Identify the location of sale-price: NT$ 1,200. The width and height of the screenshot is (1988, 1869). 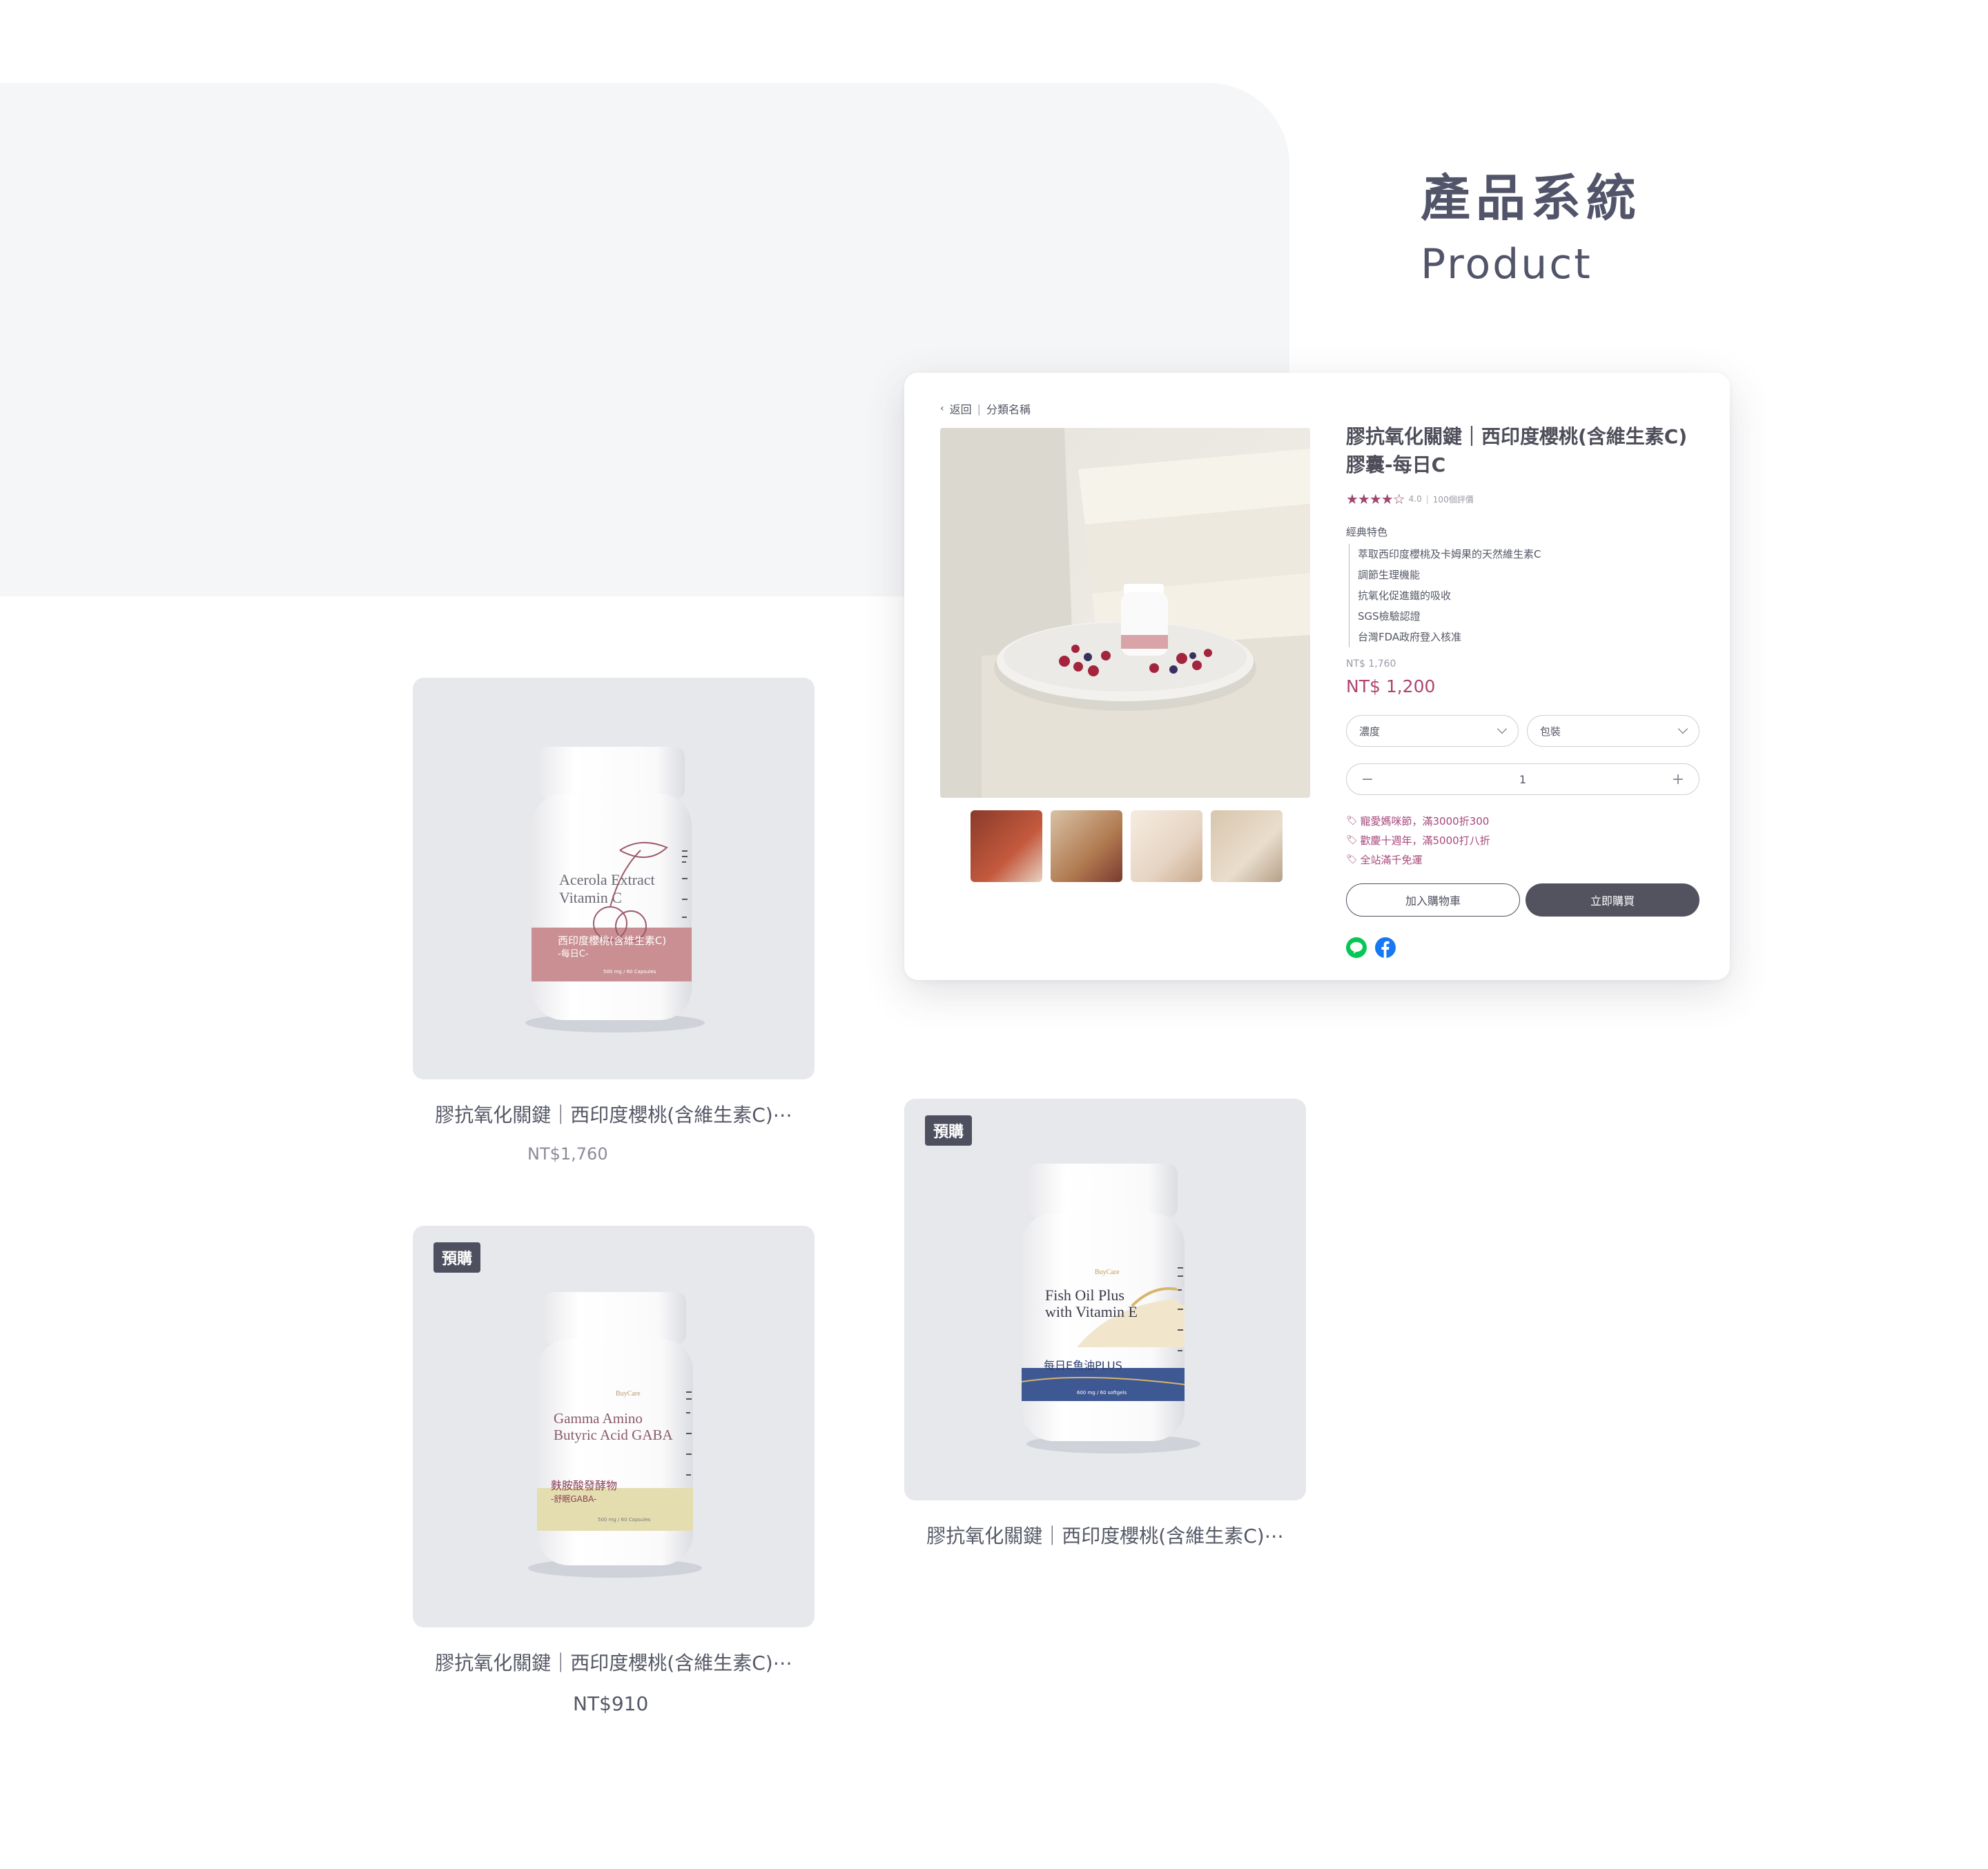
(1391, 686).